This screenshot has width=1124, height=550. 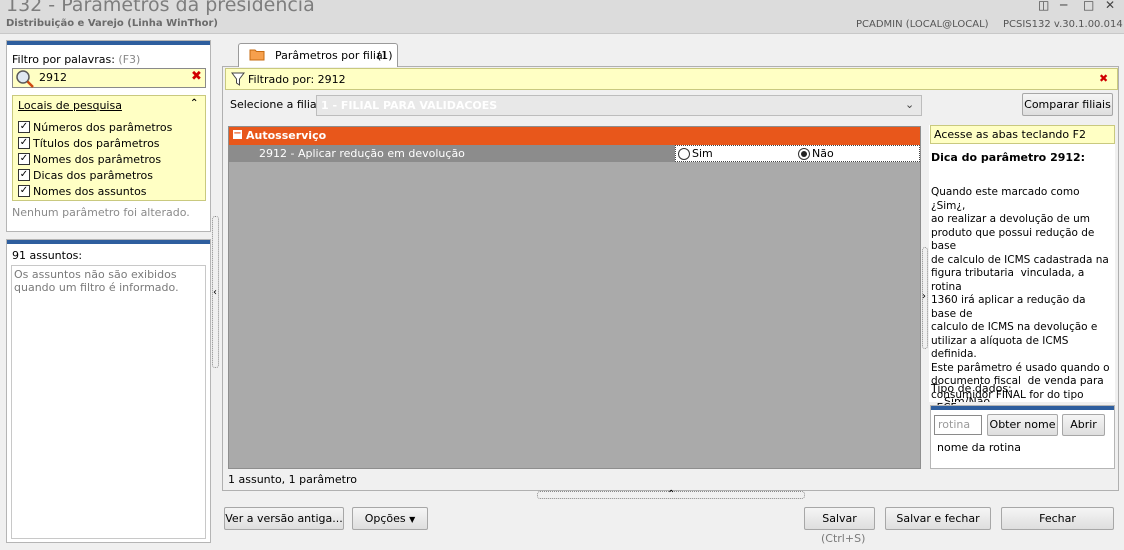 I want to click on param-label: 2912 - Aplicar redução em devolução, so click(x=362, y=153).